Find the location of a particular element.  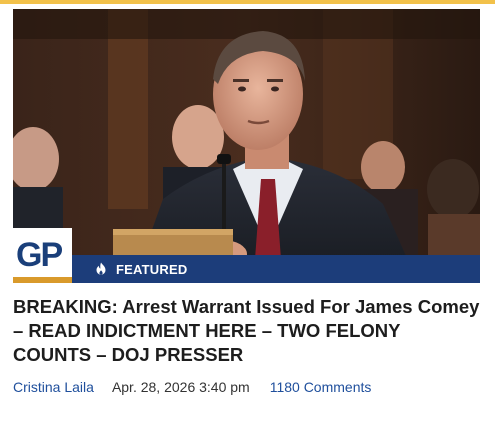

gp-logo: GP is located at coordinates (42, 255).